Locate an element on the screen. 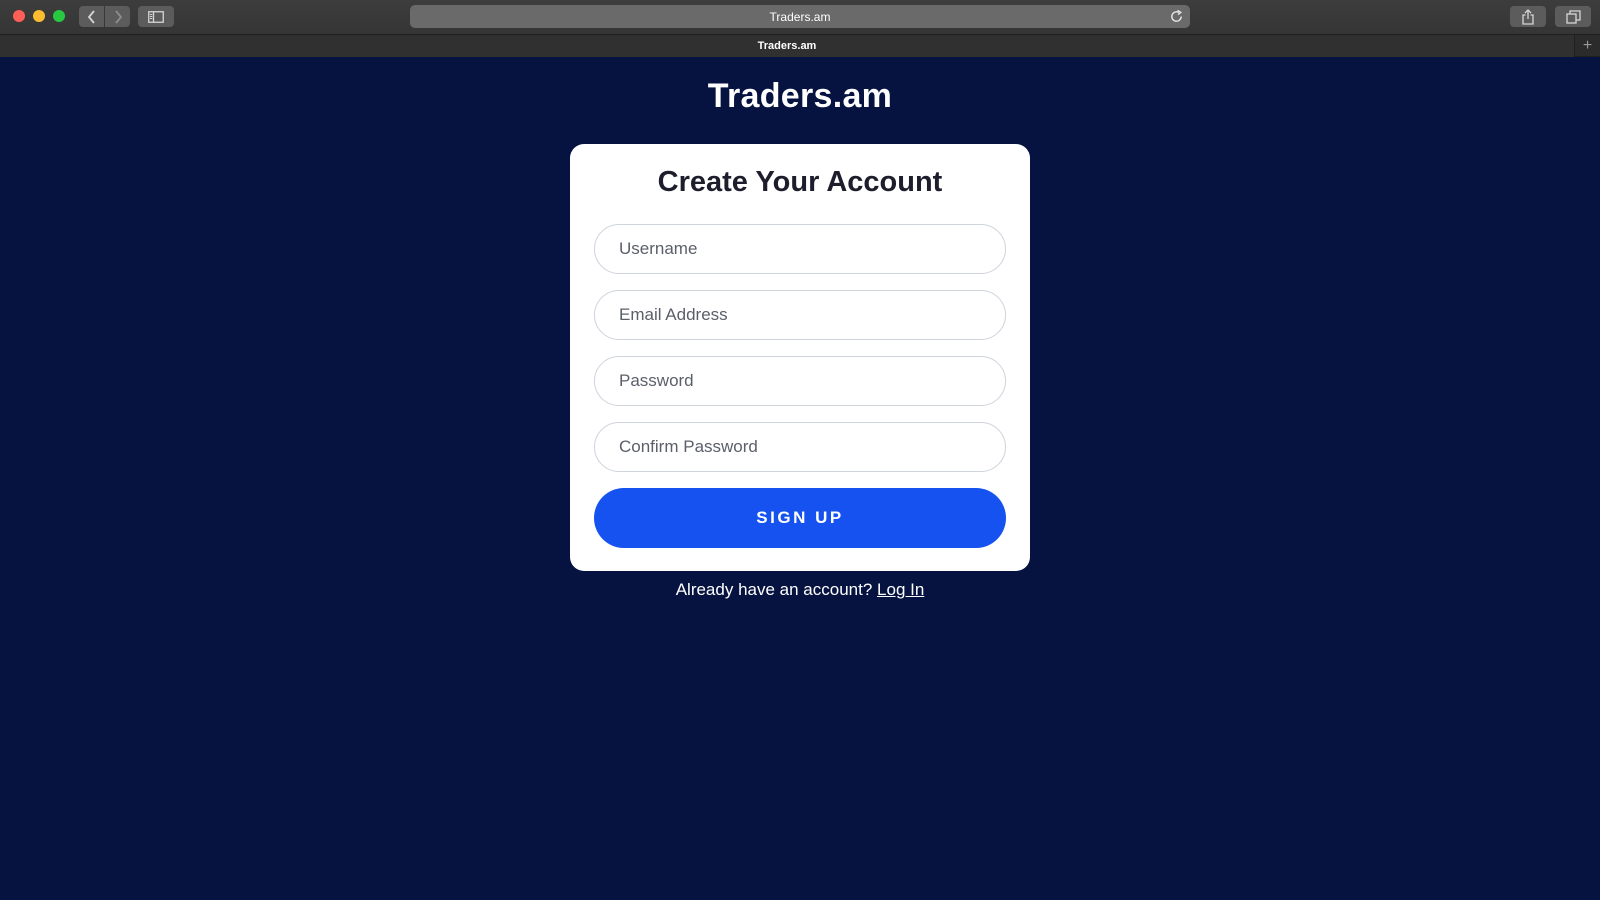 This screenshot has height=900, width=1600. signup-button: SIGN UP is located at coordinates (800, 518).